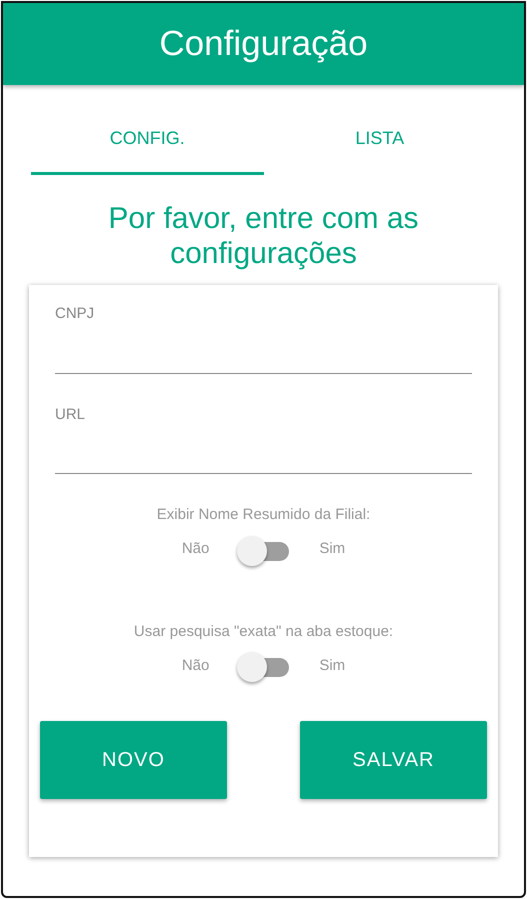 The width and height of the screenshot is (527, 899). I want to click on toggle-label: Usar pesquisa "exata" na aba estoque:, so click(263, 632).